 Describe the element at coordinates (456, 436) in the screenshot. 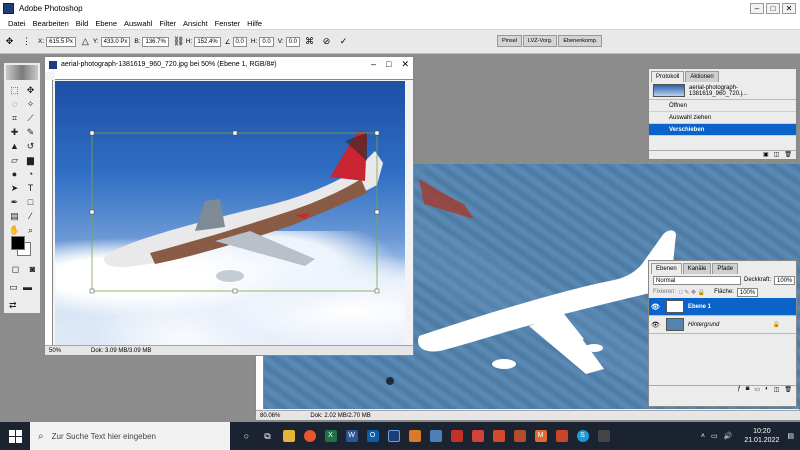

I see `pdf-icon` at that location.